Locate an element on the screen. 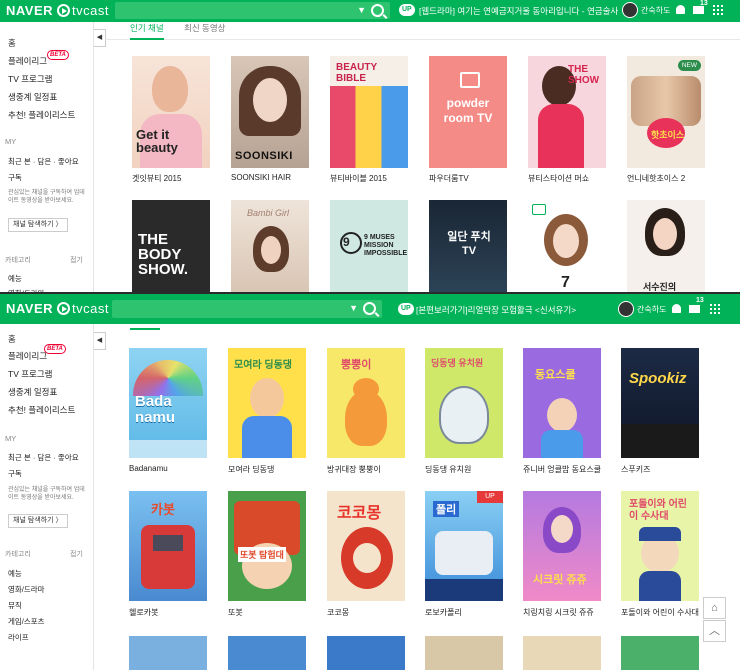 Image resolution: width=740 pixels, height=670 pixels. channel-thumbnail: Get it beauty is located at coordinates (171, 112).